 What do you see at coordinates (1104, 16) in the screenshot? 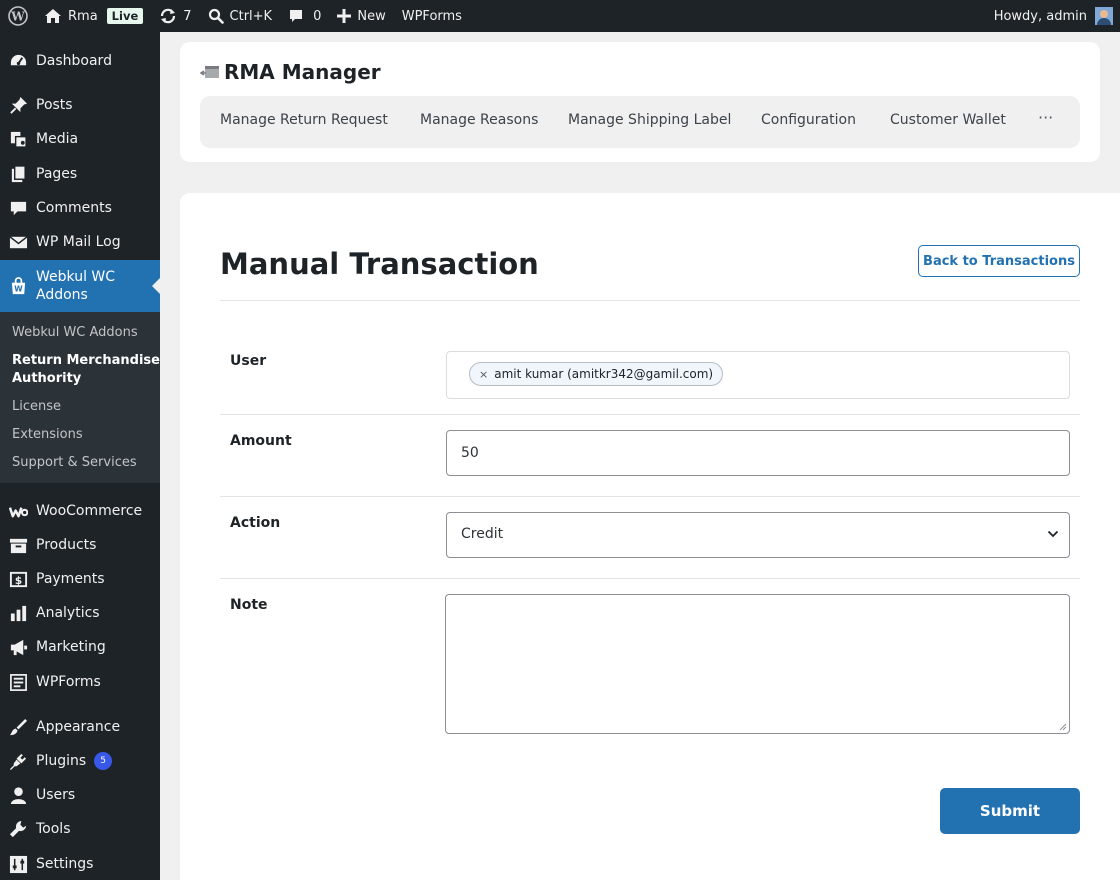
I see `avatar` at bounding box center [1104, 16].